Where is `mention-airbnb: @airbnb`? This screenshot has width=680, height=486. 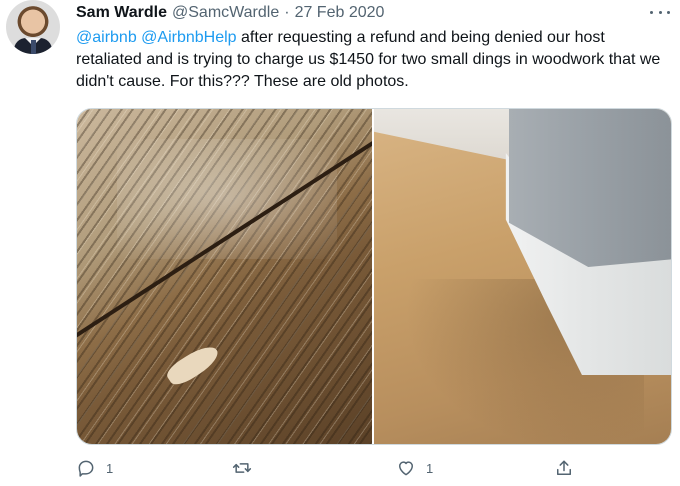
mention-airbnb: @airbnb is located at coordinates (106, 37).